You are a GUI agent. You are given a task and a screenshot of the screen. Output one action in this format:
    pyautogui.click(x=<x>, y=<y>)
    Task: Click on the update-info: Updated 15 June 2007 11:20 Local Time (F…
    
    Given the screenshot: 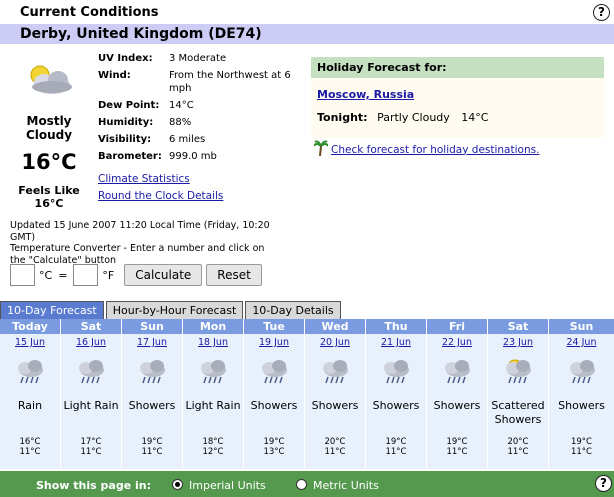 What is the action you would take?
    pyautogui.click(x=145, y=243)
    